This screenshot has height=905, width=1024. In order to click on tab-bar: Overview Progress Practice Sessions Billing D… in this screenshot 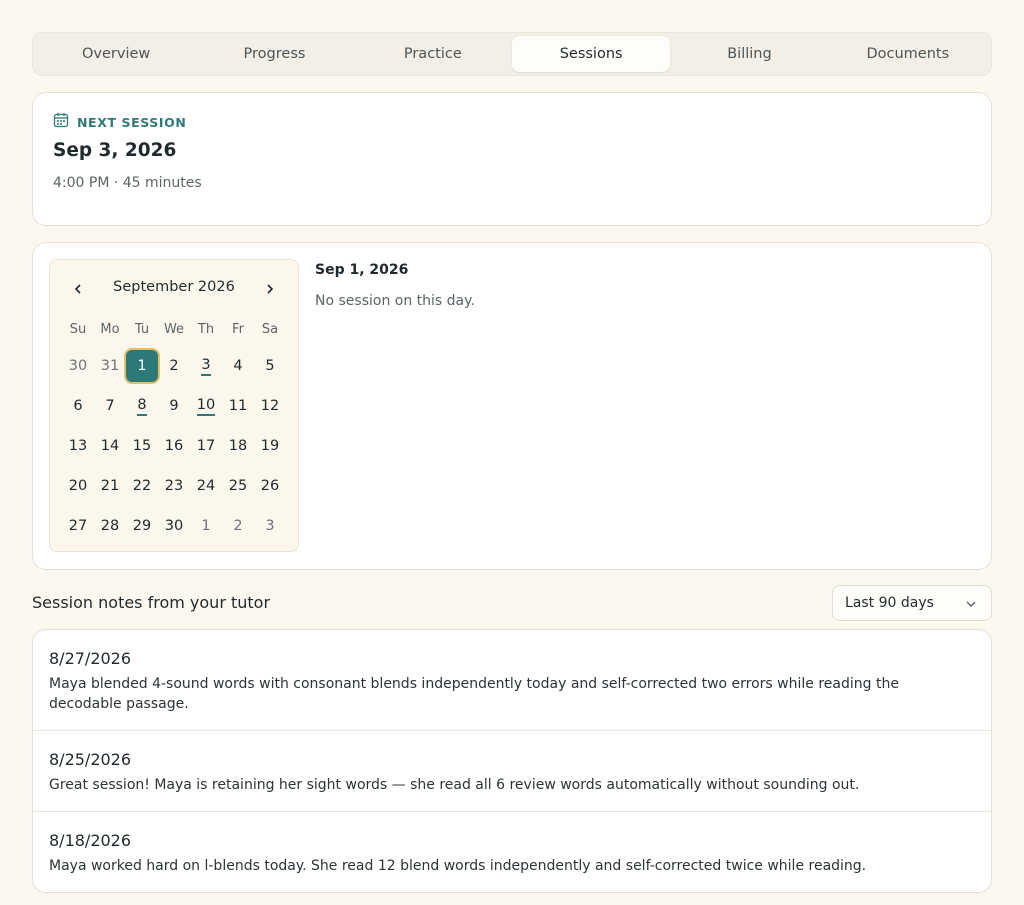, I will do `click(512, 54)`.